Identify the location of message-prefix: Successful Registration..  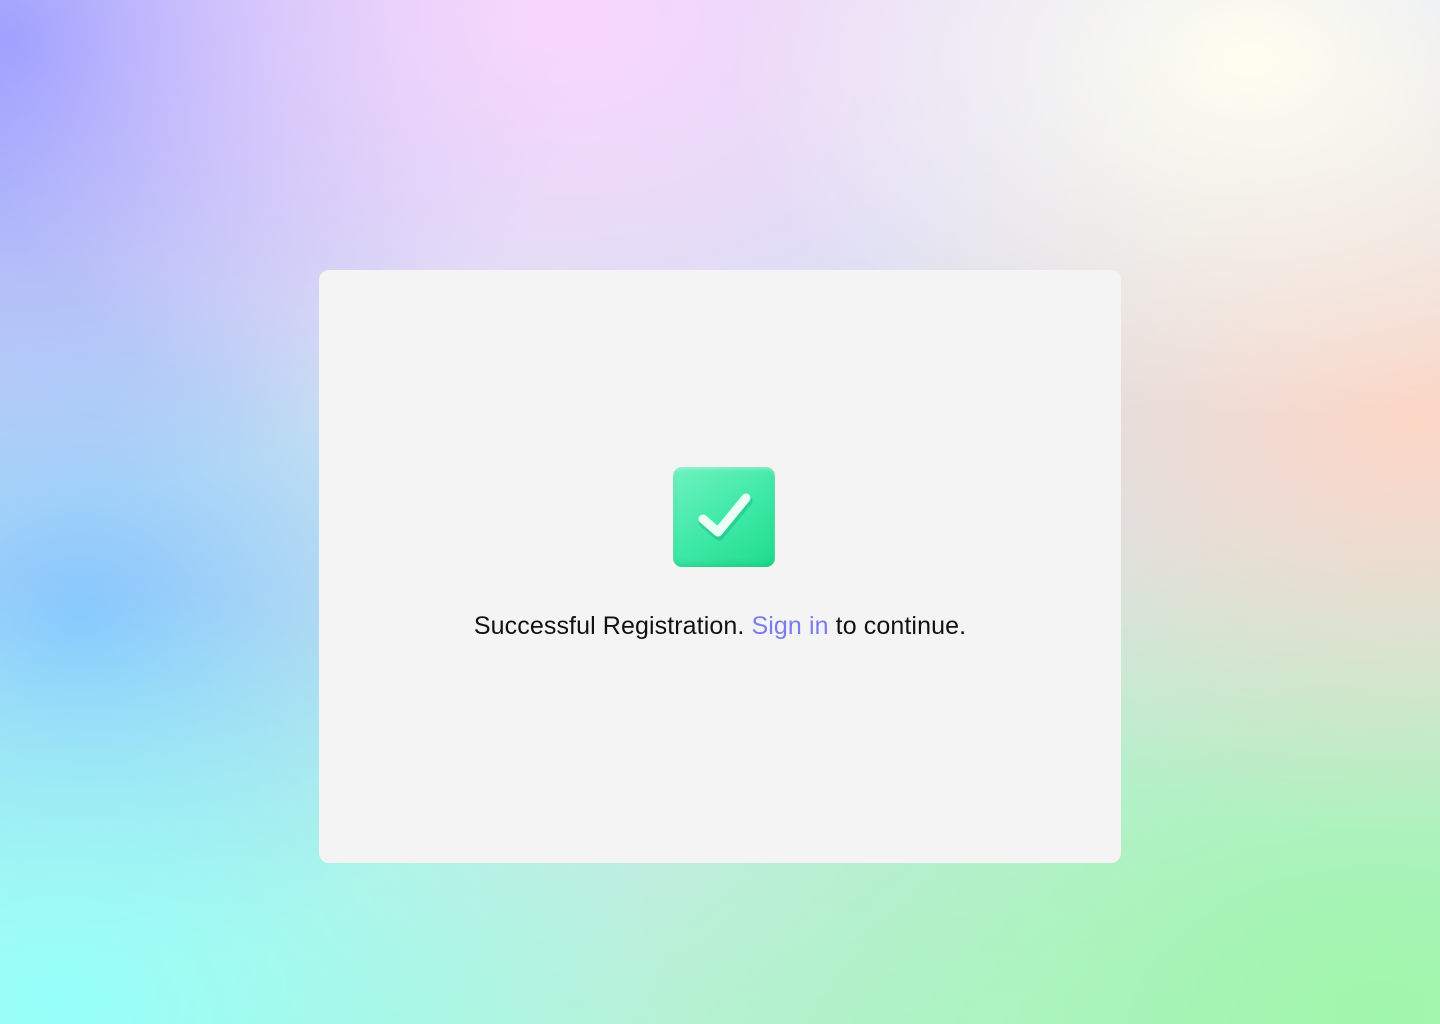
(609, 626).